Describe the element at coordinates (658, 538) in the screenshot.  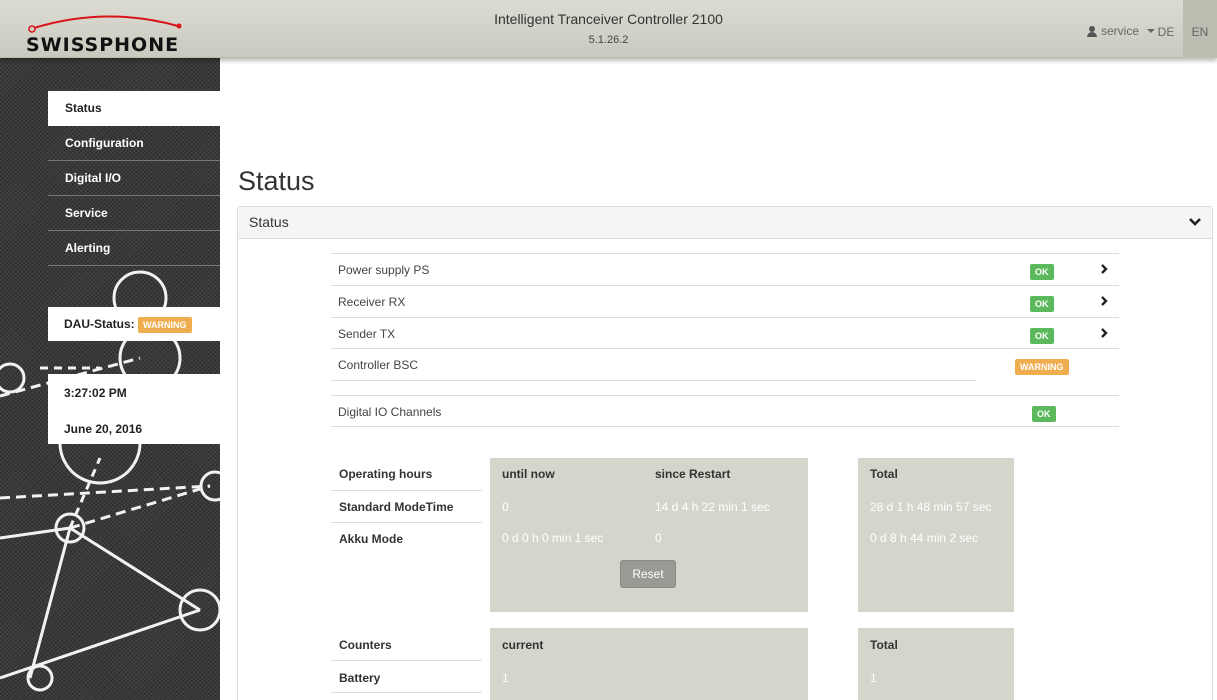
I see `value-akku-since-restart: 0` at that location.